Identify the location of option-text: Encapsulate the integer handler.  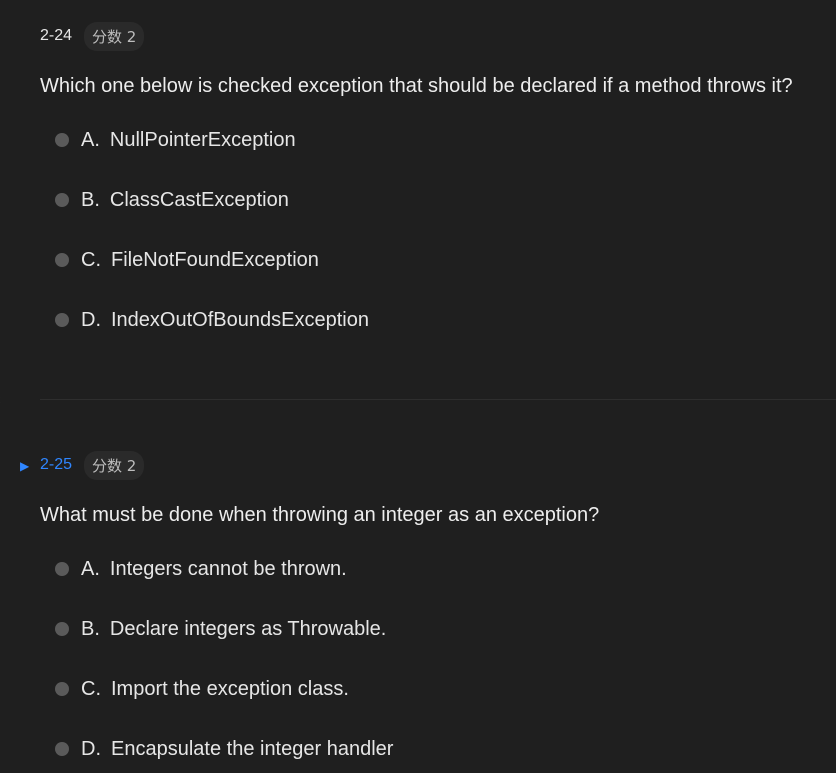
(252, 748).